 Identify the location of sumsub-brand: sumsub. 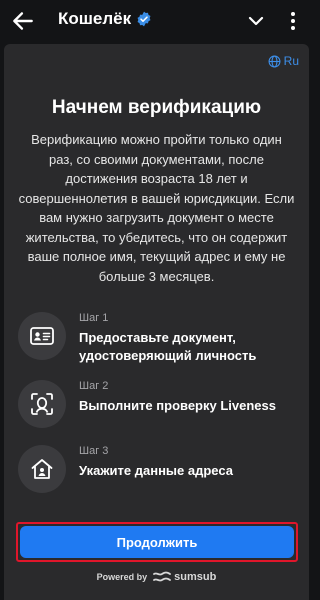
(195, 577).